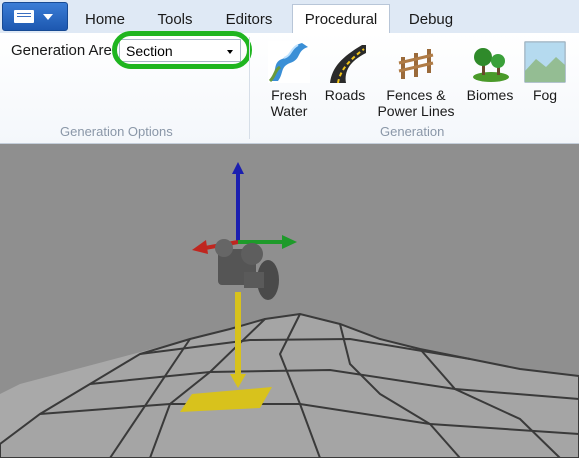 The image size is (579, 458). Describe the element at coordinates (182, 50) in the screenshot. I see `highlight-ring` at that location.